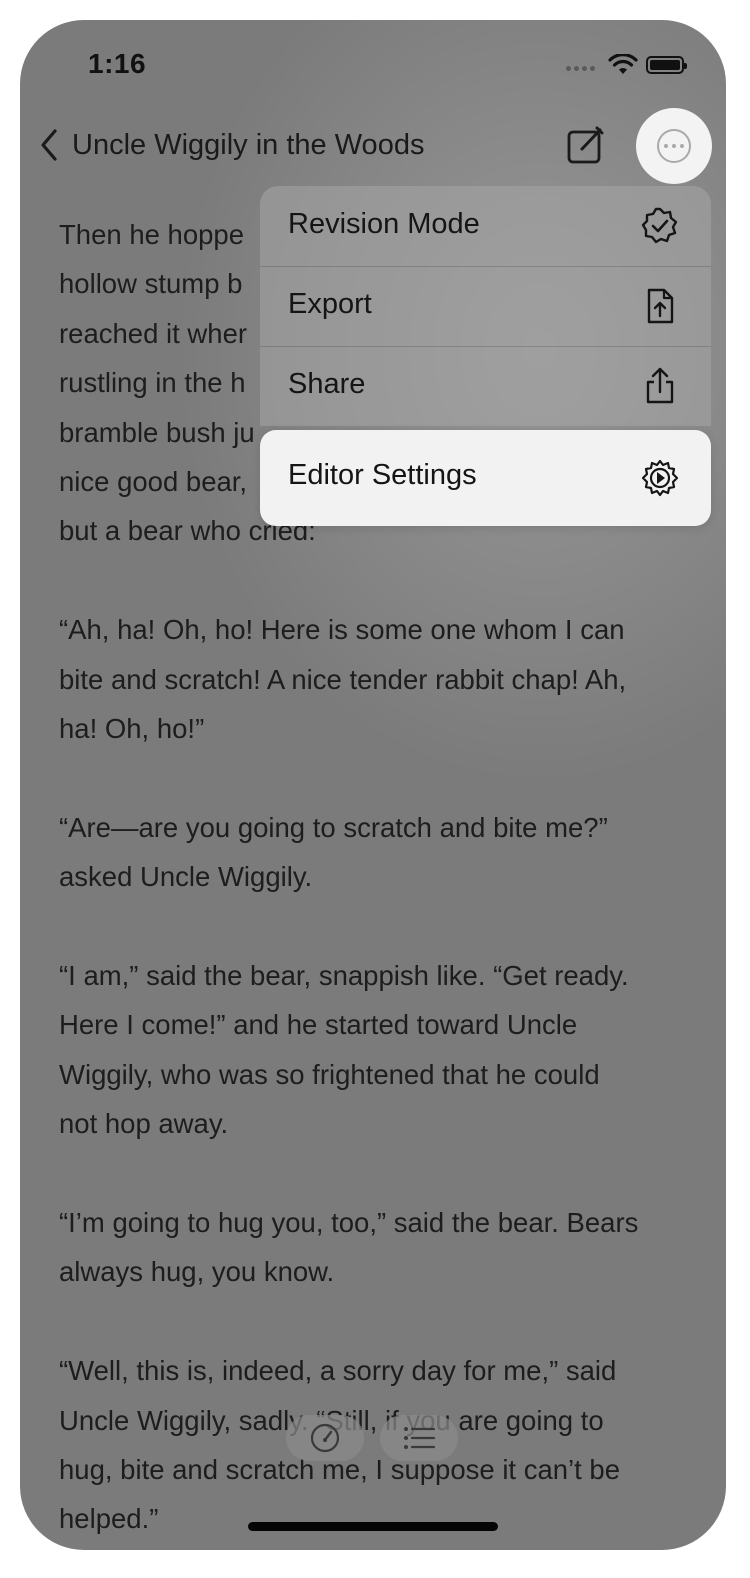  What do you see at coordinates (248, 145) in the screenshot?
I see `document-title: Uncle Wiggily in the Woods` at bounding box center [248, 145].